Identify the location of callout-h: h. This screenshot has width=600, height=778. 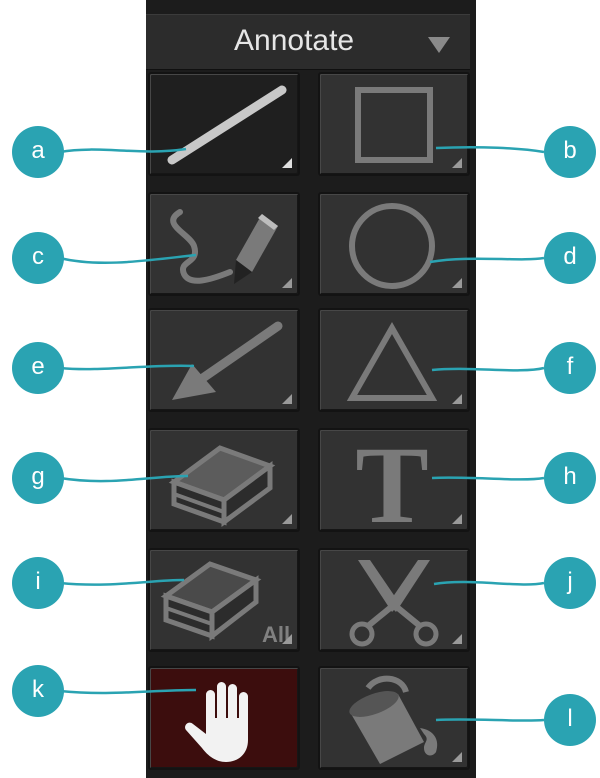
(570, 478).